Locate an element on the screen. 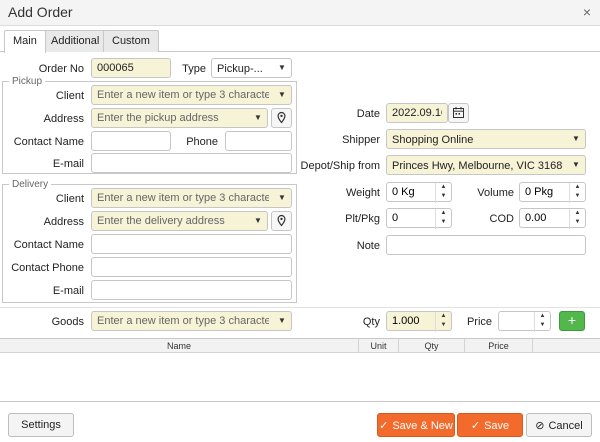 The width and height of the screenshot is (600, 442). grid-col-price: Price is located at coordinates (499, 346).